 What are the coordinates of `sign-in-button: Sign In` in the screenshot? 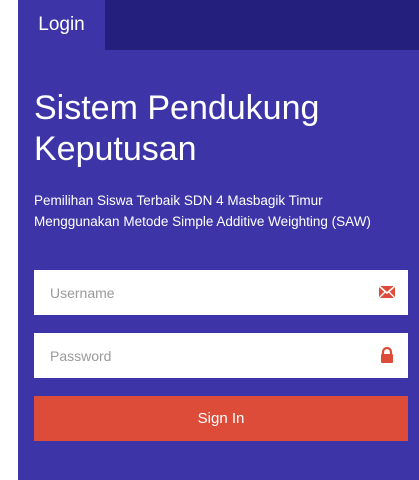 It's located at (221, 418).